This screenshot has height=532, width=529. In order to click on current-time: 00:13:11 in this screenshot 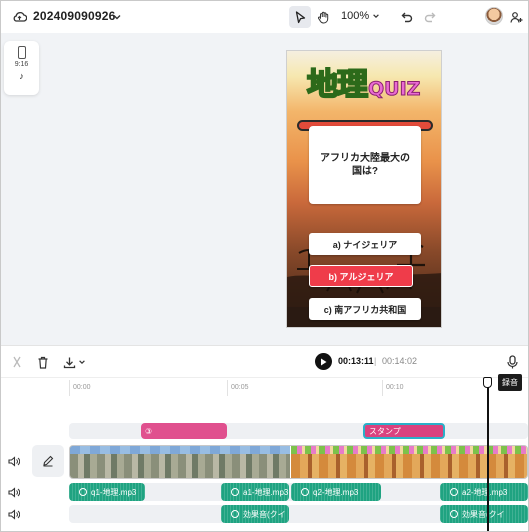, I will do `click(356, 361)`.